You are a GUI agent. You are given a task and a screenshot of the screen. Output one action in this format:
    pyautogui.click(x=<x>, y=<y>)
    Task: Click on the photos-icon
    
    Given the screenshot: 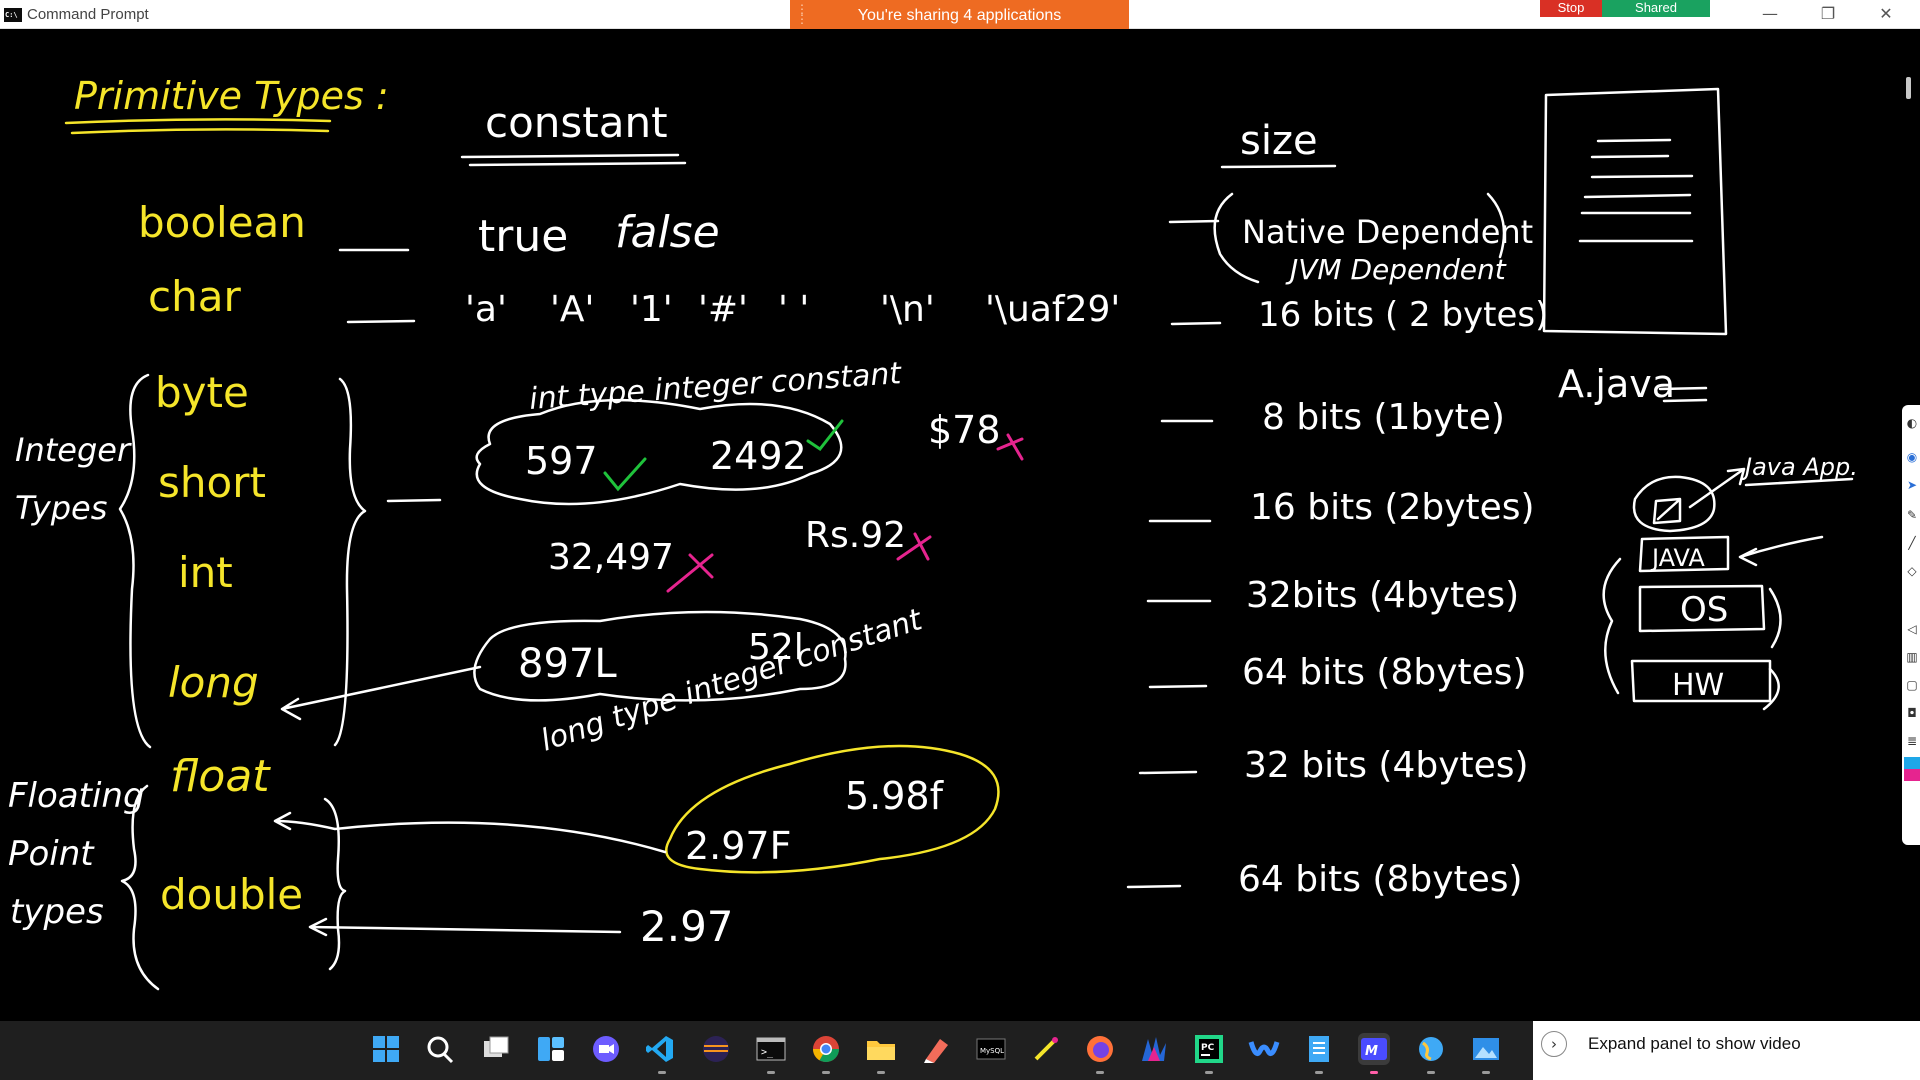 What is the action you would take?
    pyautogui.click(x=1486, y=1049)
    